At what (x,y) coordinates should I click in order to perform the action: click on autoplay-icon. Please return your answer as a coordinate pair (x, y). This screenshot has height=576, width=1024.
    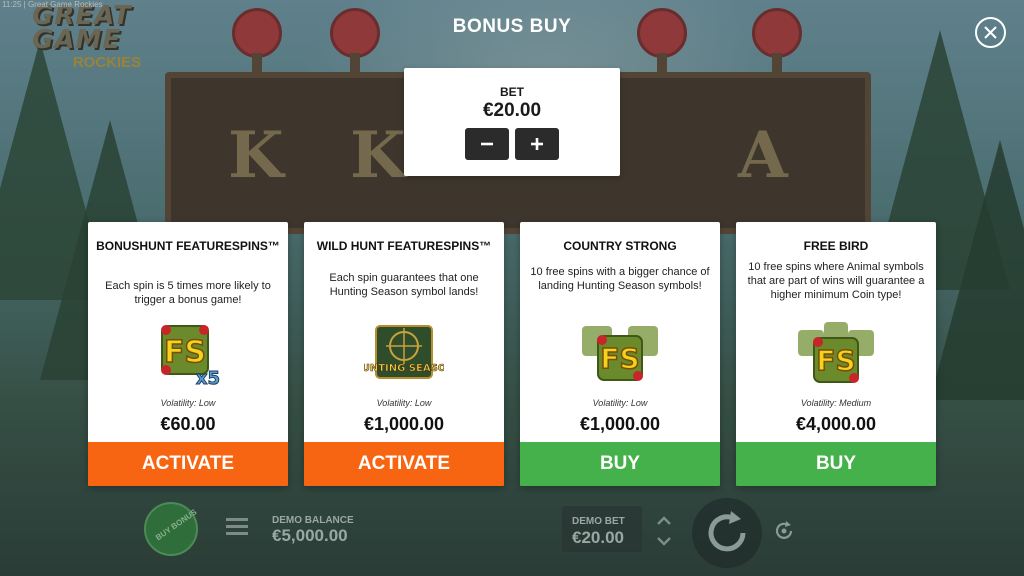
    Looking at the image, I should click on (784, 530).